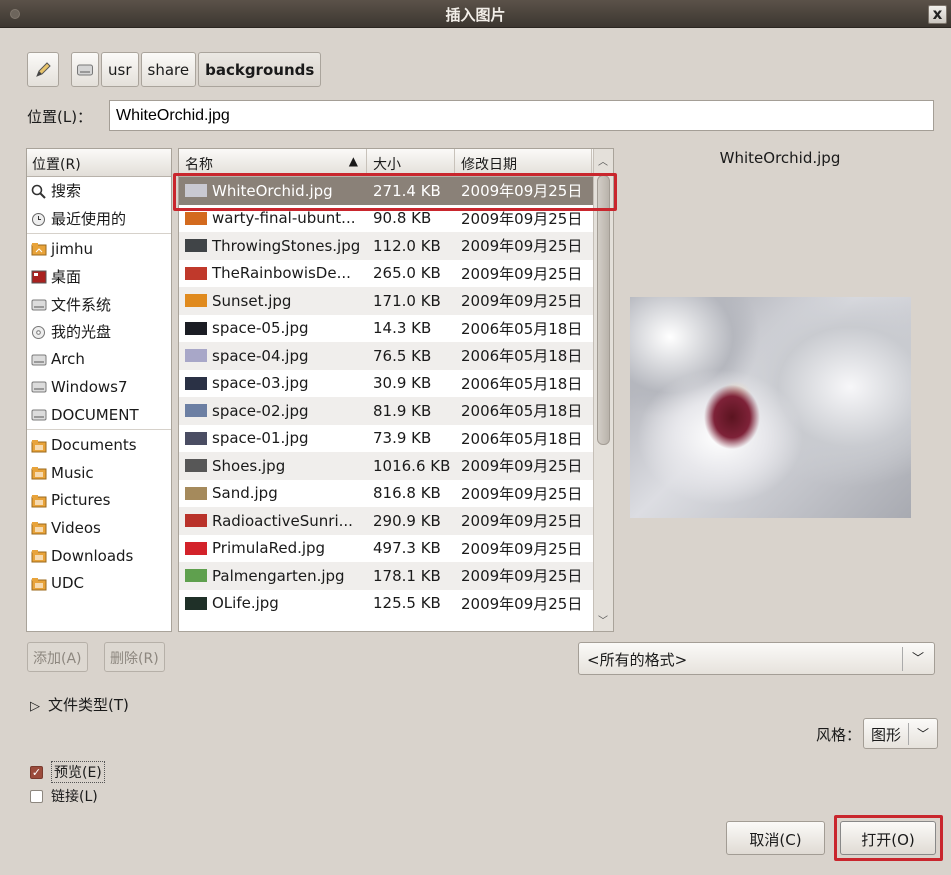  What do you see at coordinates (99, 528) in the screenshot?
I see `sidebar-item-videos: Videos` at bounding box center [99, 528].